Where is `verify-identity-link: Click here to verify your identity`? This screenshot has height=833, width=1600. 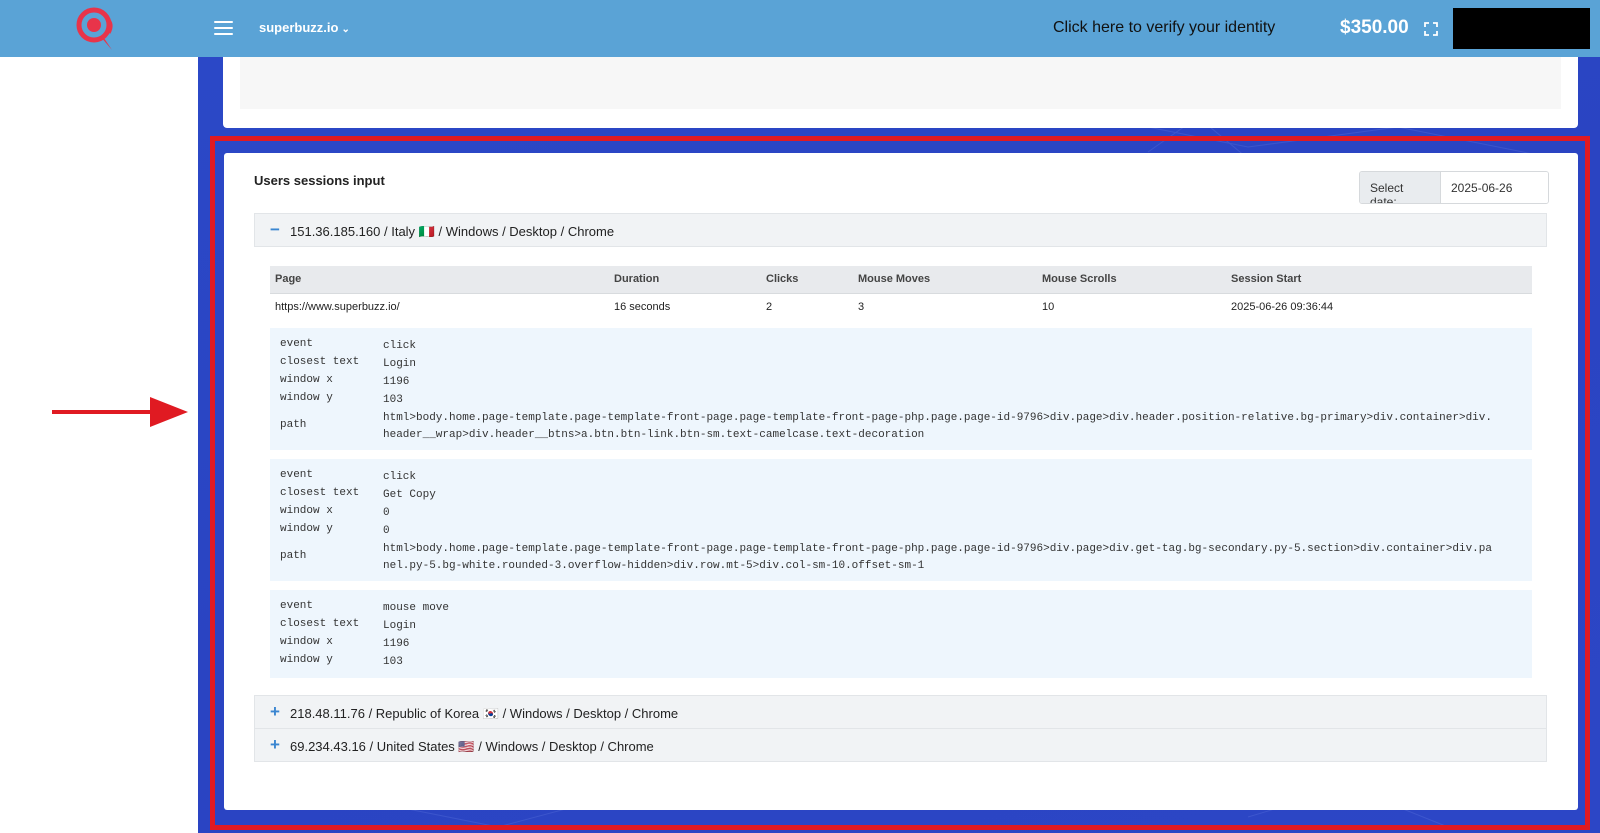 verify-identity-link: Click here to verify your identity is located at coordinates (1164, 28).